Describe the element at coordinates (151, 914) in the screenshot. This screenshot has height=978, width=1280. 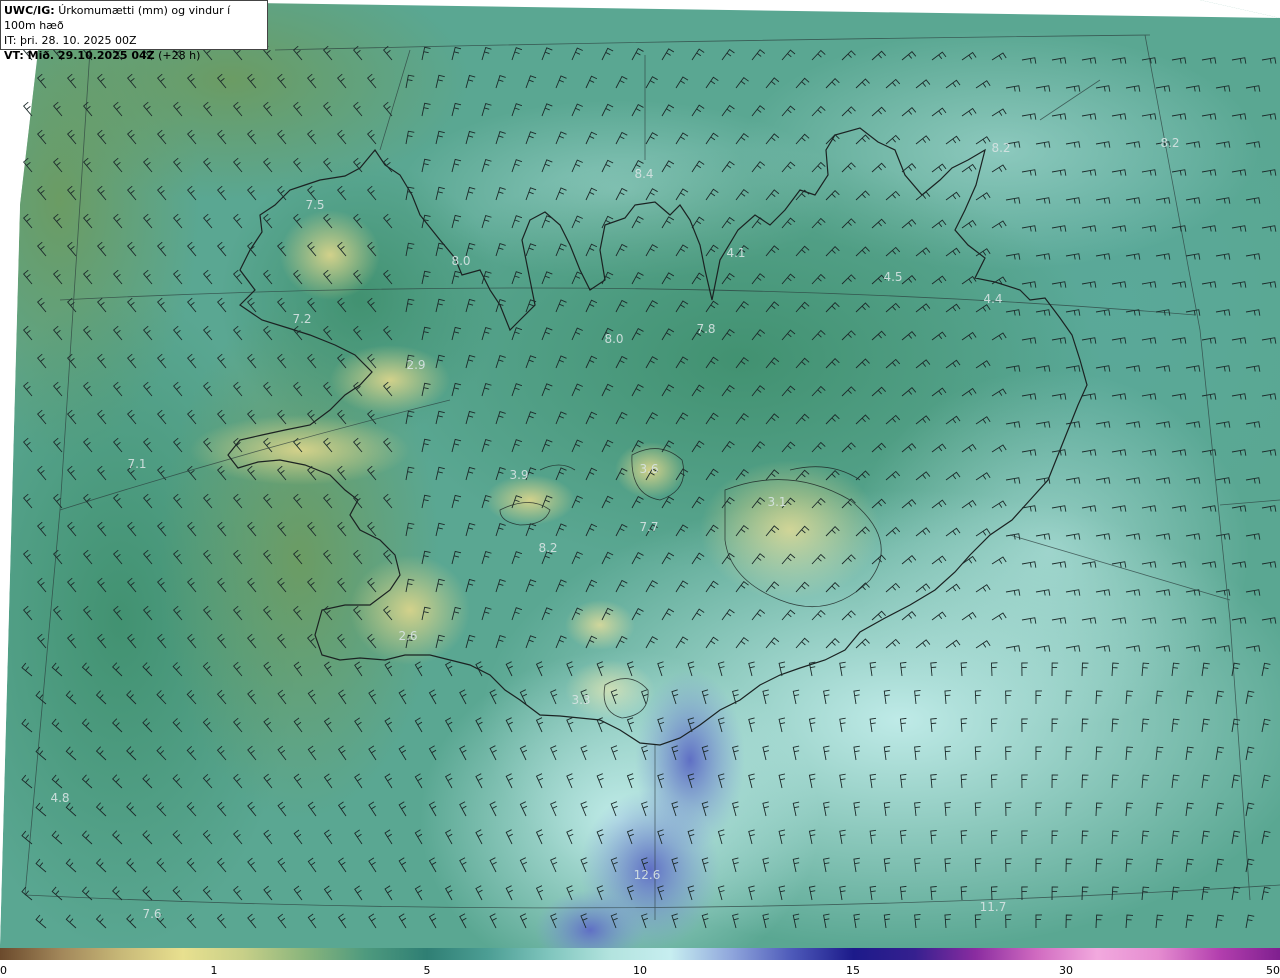
I see `precip-value-label: 7.6` at that location.